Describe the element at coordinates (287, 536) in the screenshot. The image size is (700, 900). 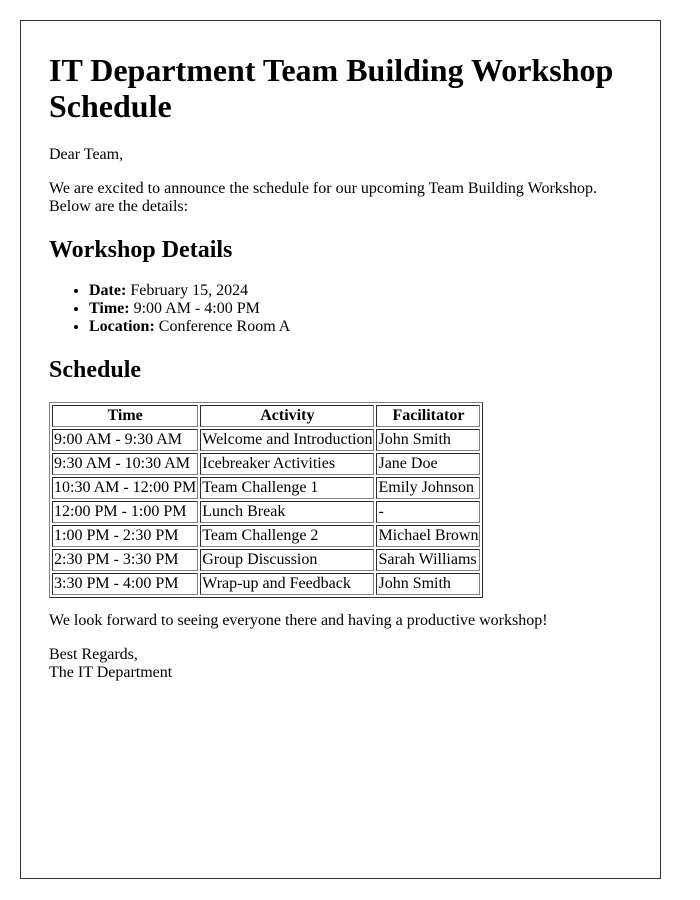
I see `cell-activity: Team Challenge 2` at that location.